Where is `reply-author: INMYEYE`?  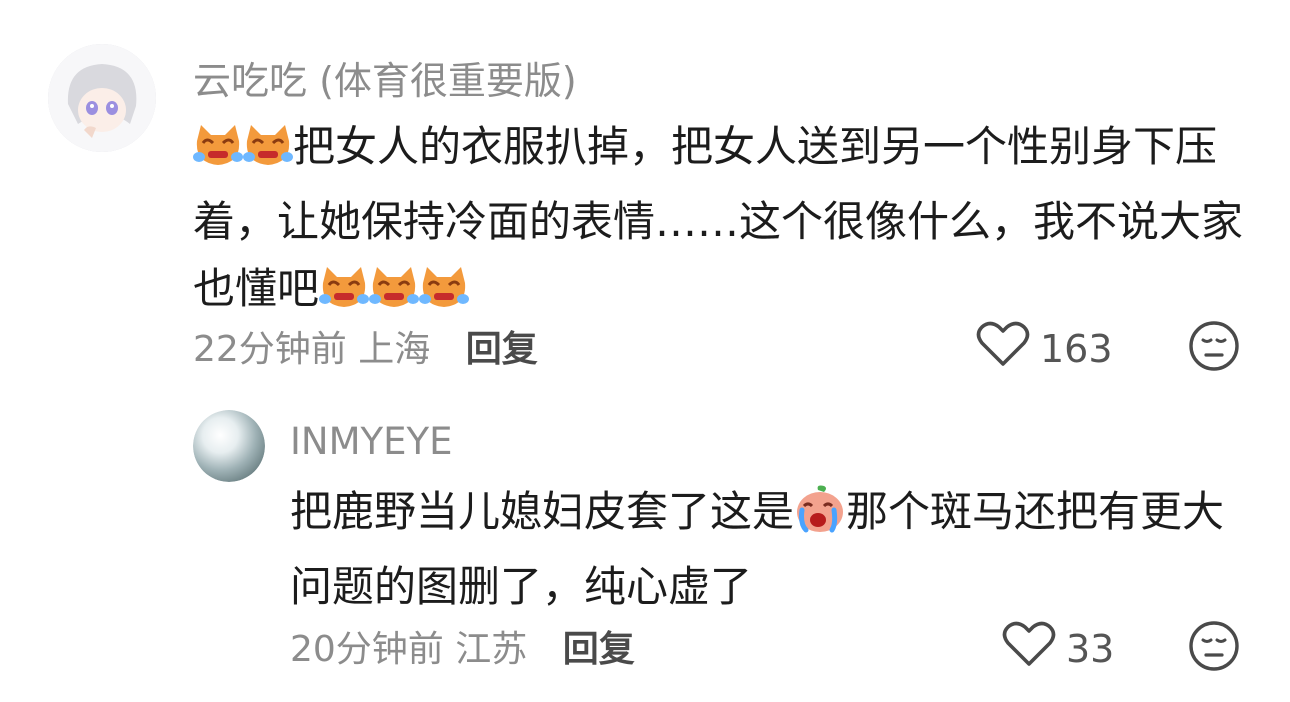 reply-author: INMYEYE is located at coordinates (371, 441).